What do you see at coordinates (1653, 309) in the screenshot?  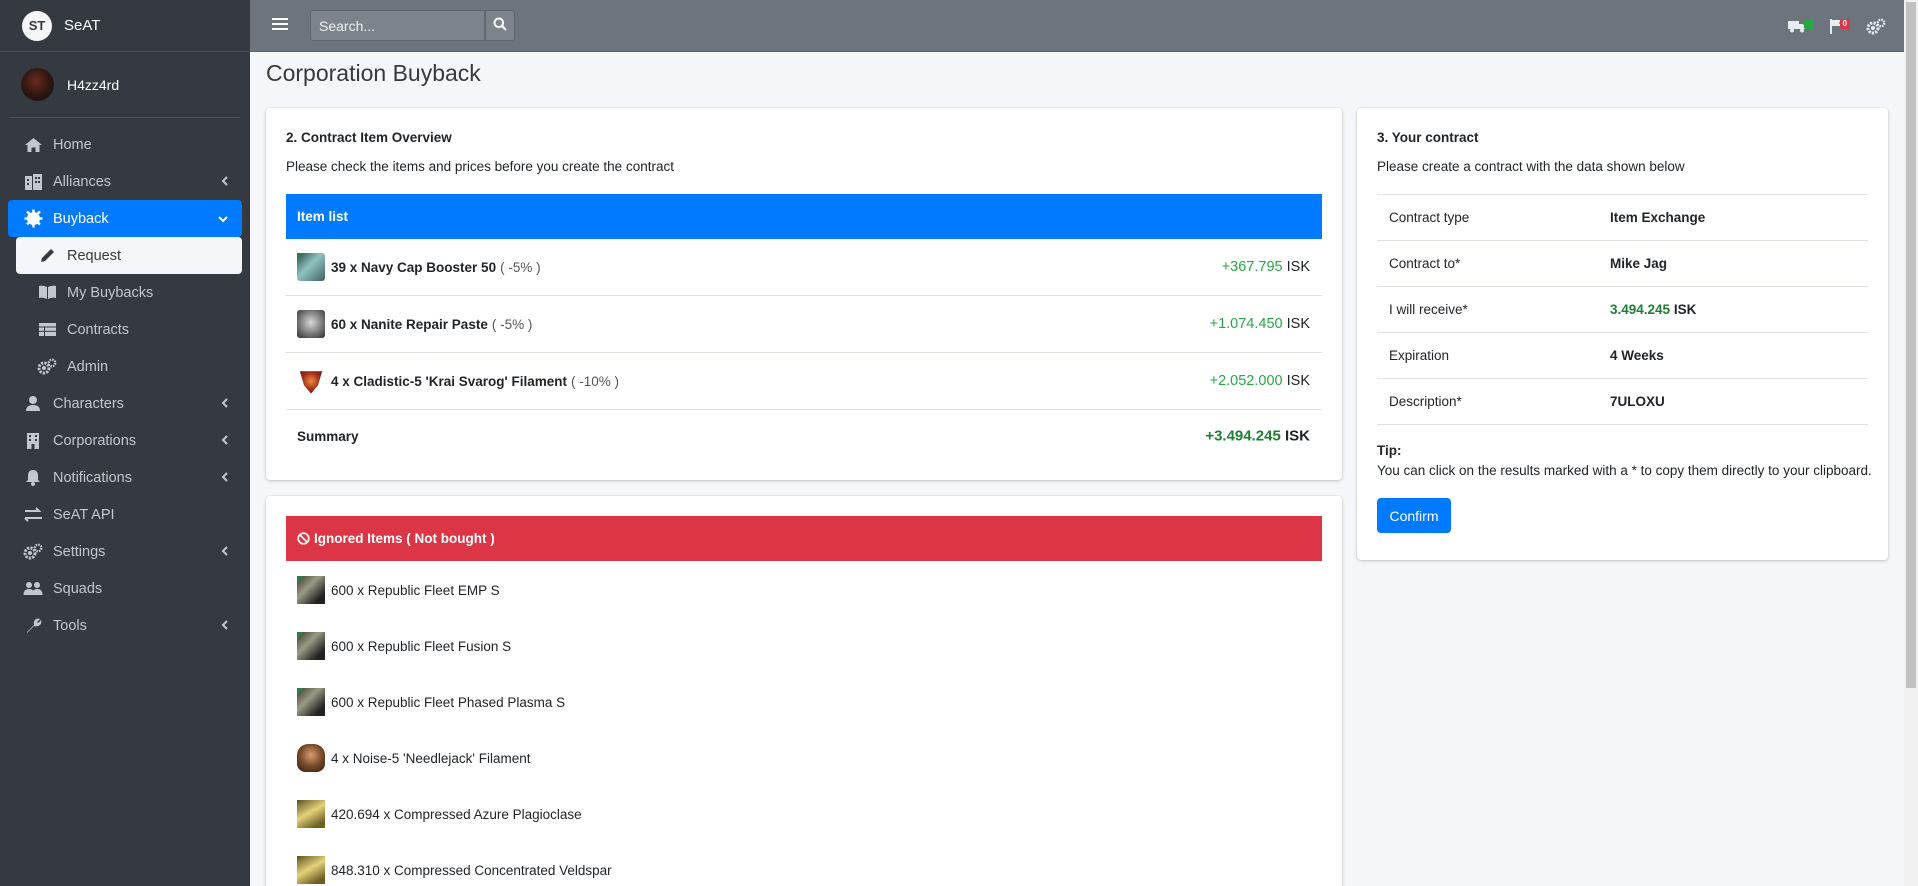 I see `receive-value: 3.494.245 ISK` at bounding box center [1653, 309].